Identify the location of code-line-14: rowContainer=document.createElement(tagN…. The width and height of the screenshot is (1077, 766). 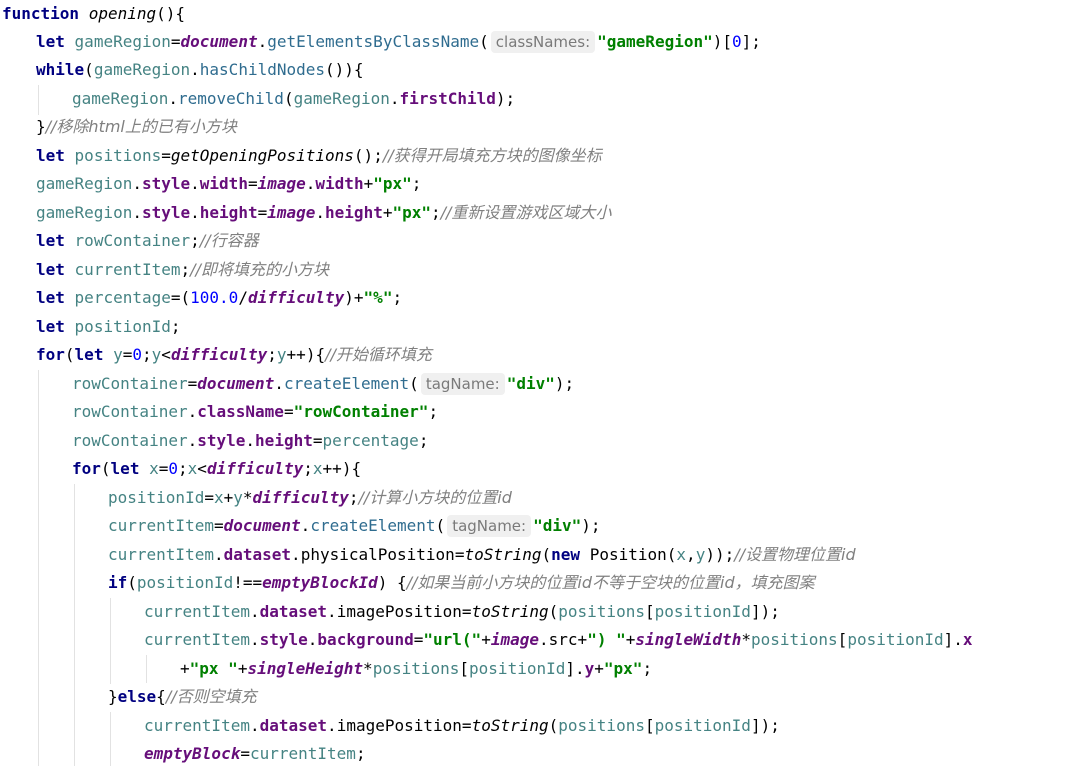
(323, 384).